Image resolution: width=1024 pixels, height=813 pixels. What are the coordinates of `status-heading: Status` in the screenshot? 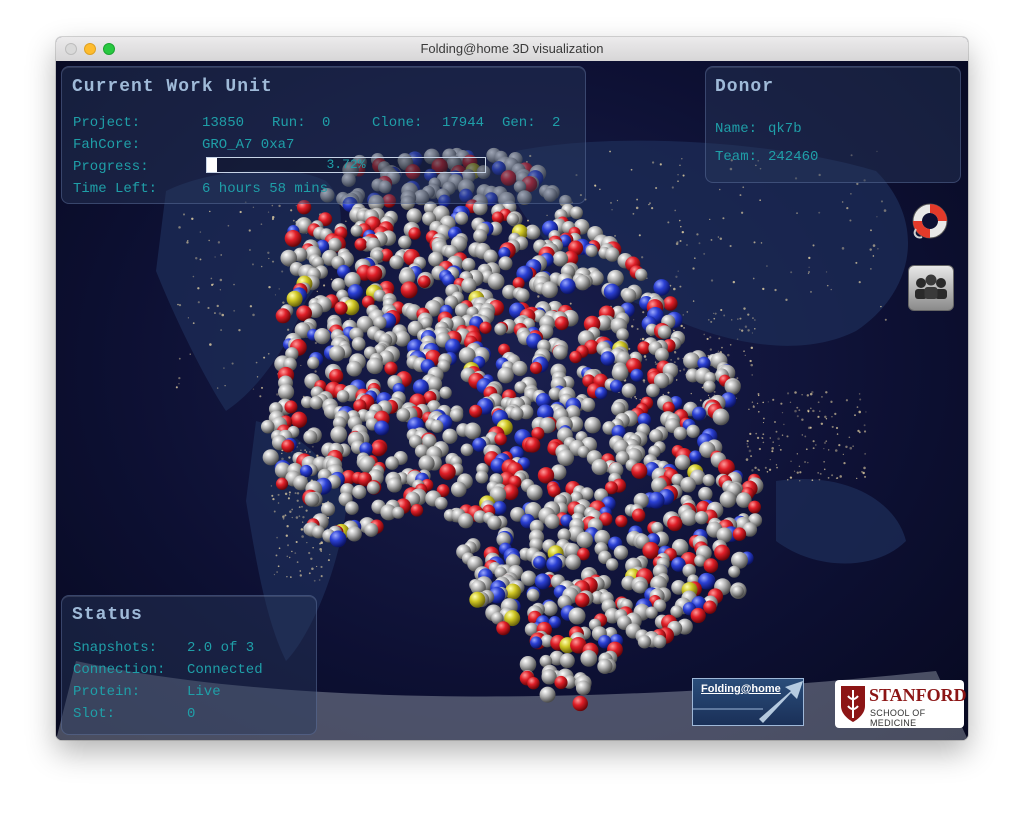 It's located at (107, 615).